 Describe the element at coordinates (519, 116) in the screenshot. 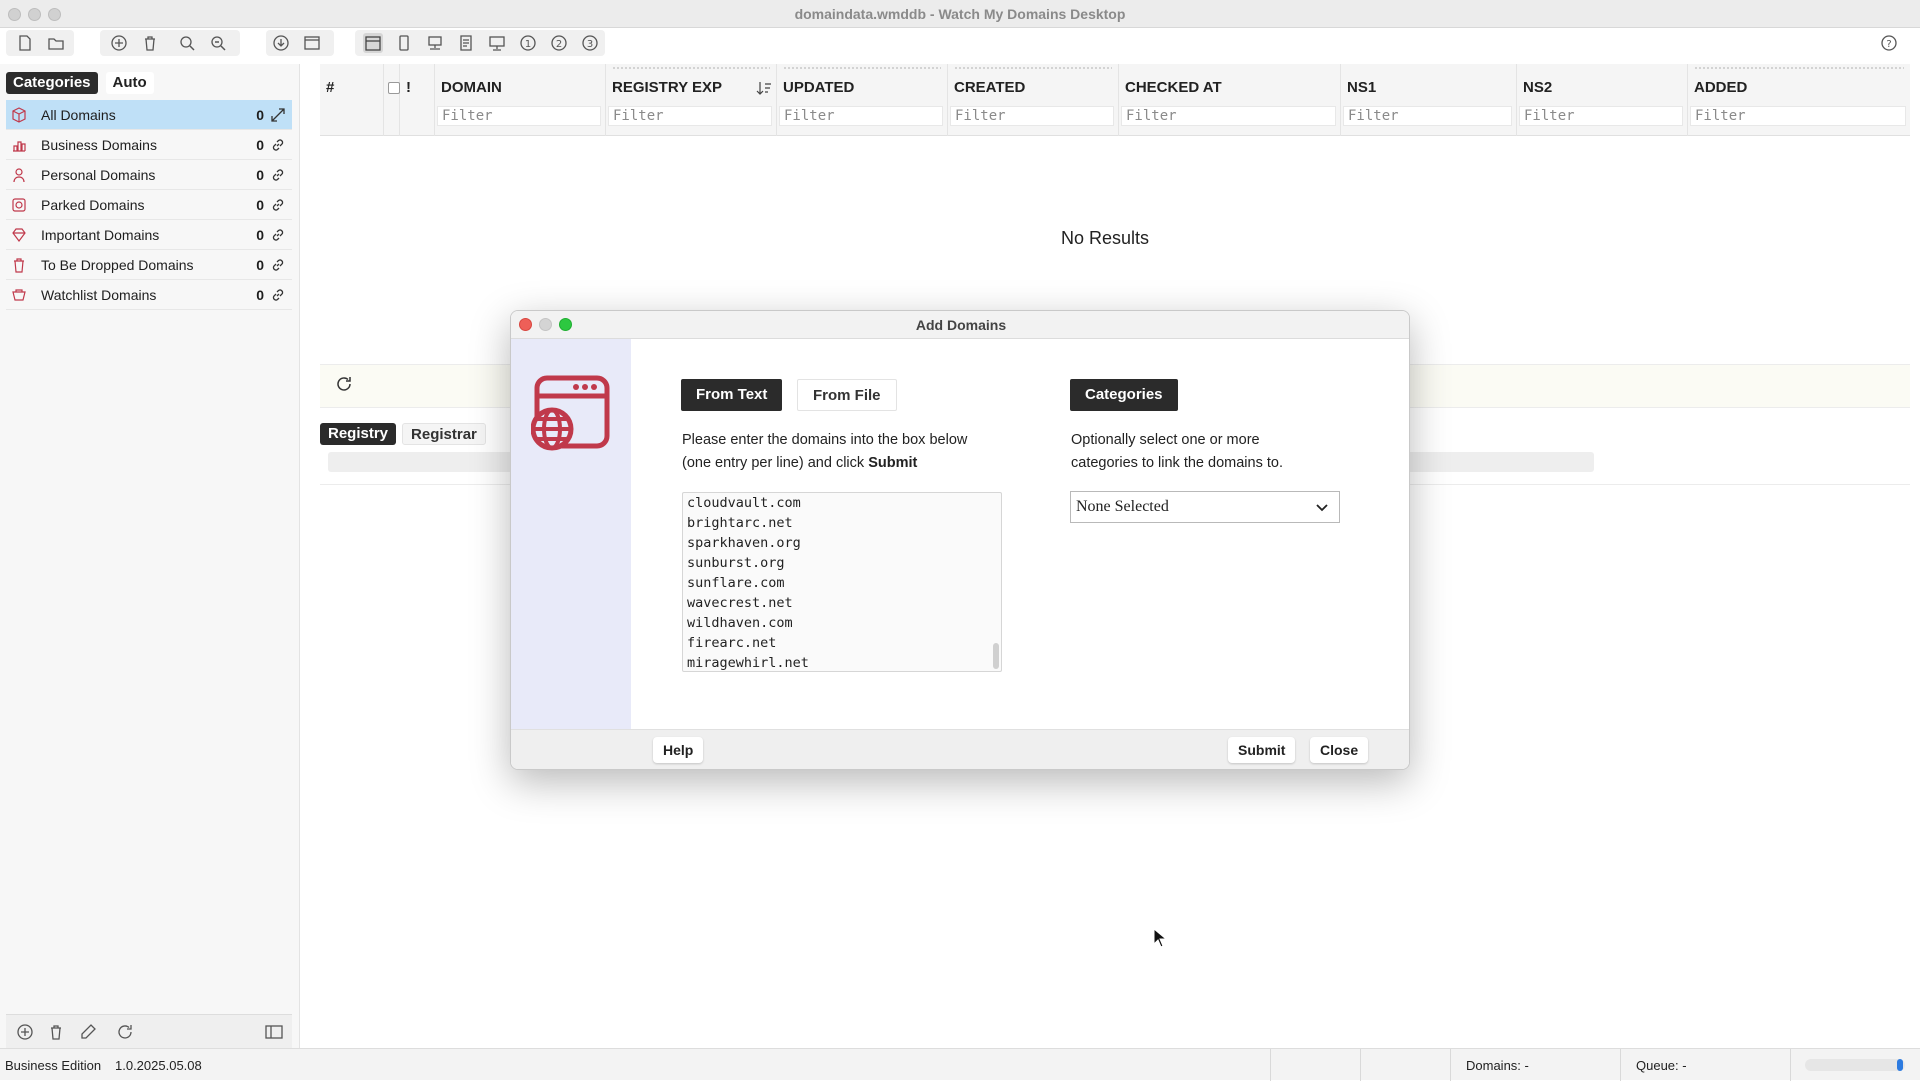

I see `domain-filter-input: Filter` at that location.